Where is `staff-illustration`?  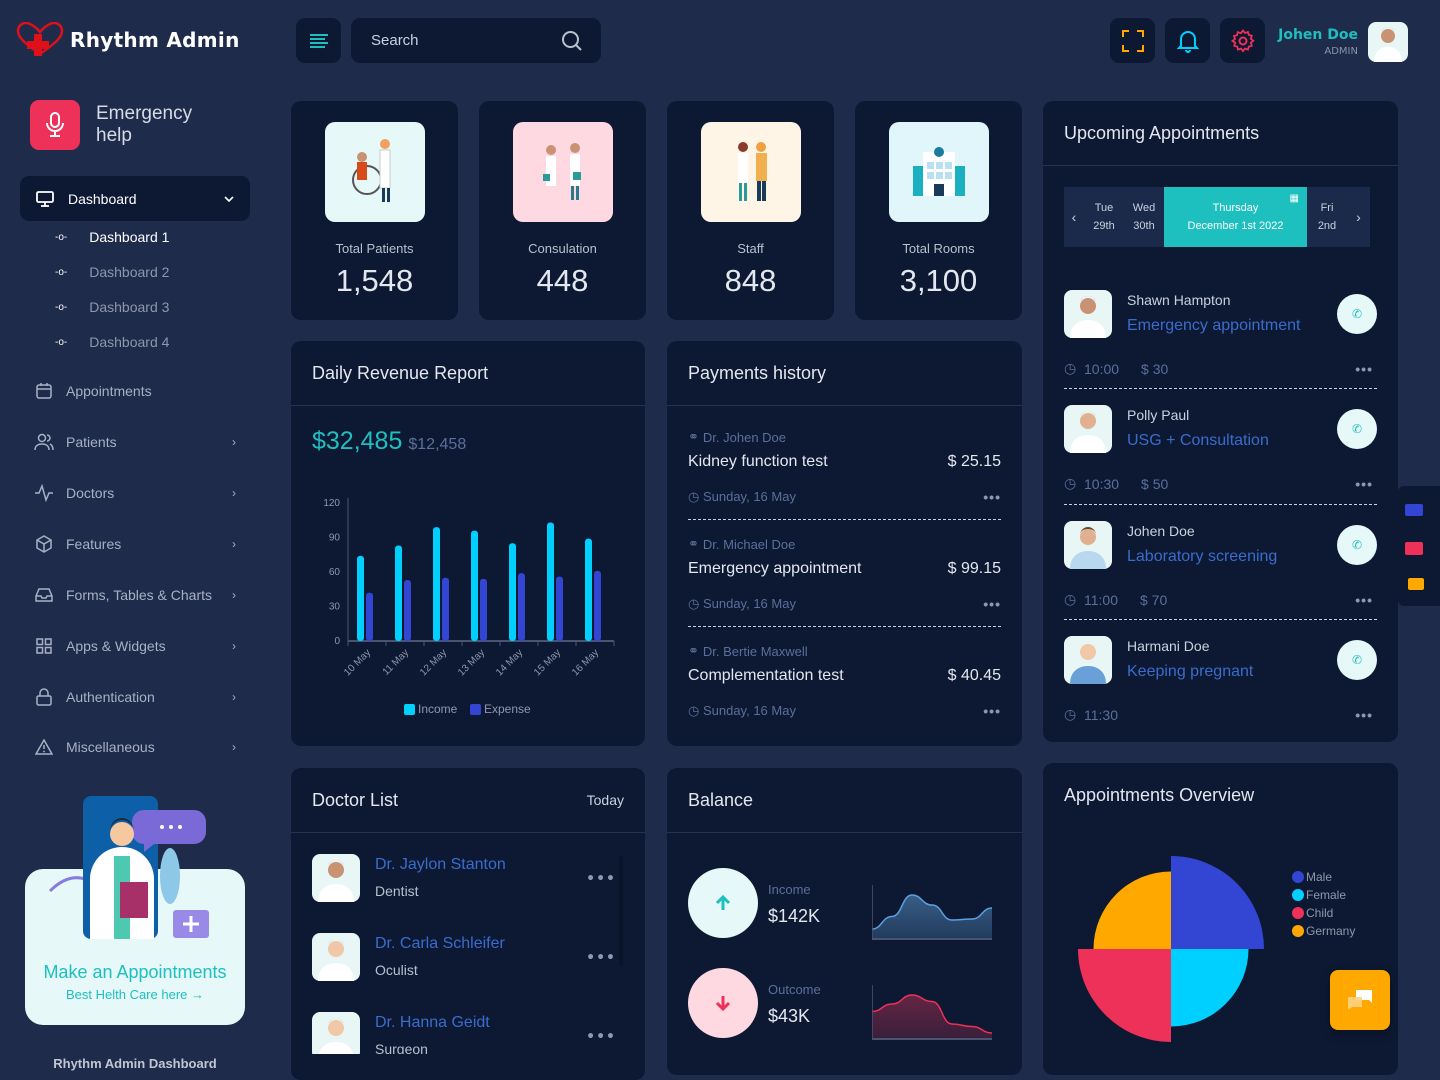 staff-illustration is located at coordinates (751, 172).